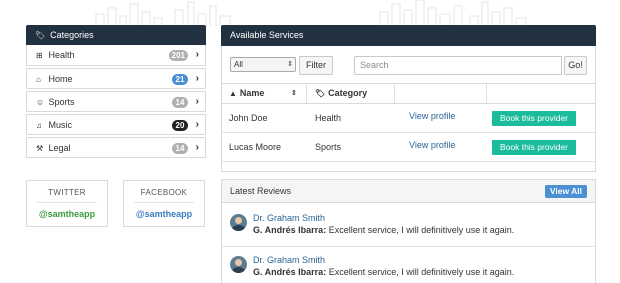 The image size is (620, 283). I want to click on category-select: All ⇕, so click(263, 64).